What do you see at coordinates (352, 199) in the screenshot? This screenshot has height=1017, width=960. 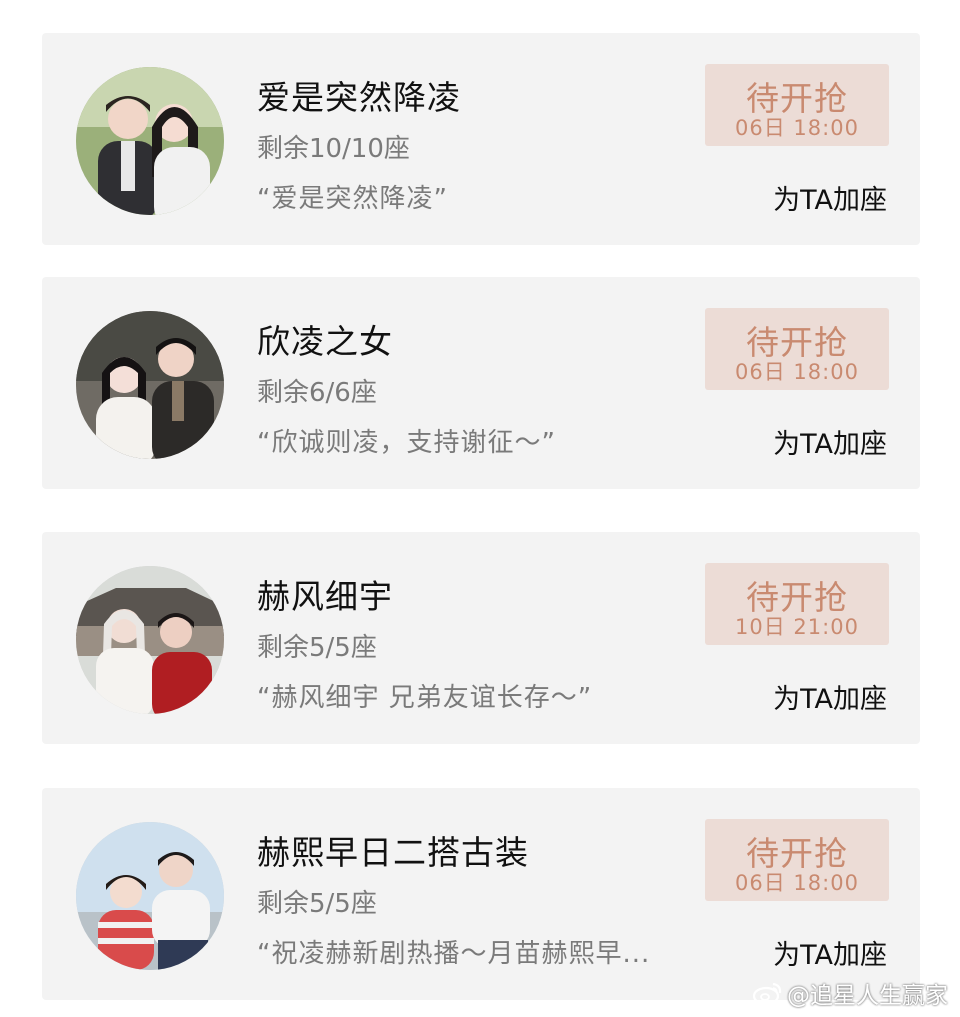 I see `card-quote: “爱是突然降凌”` at bounding box center [352, 199].